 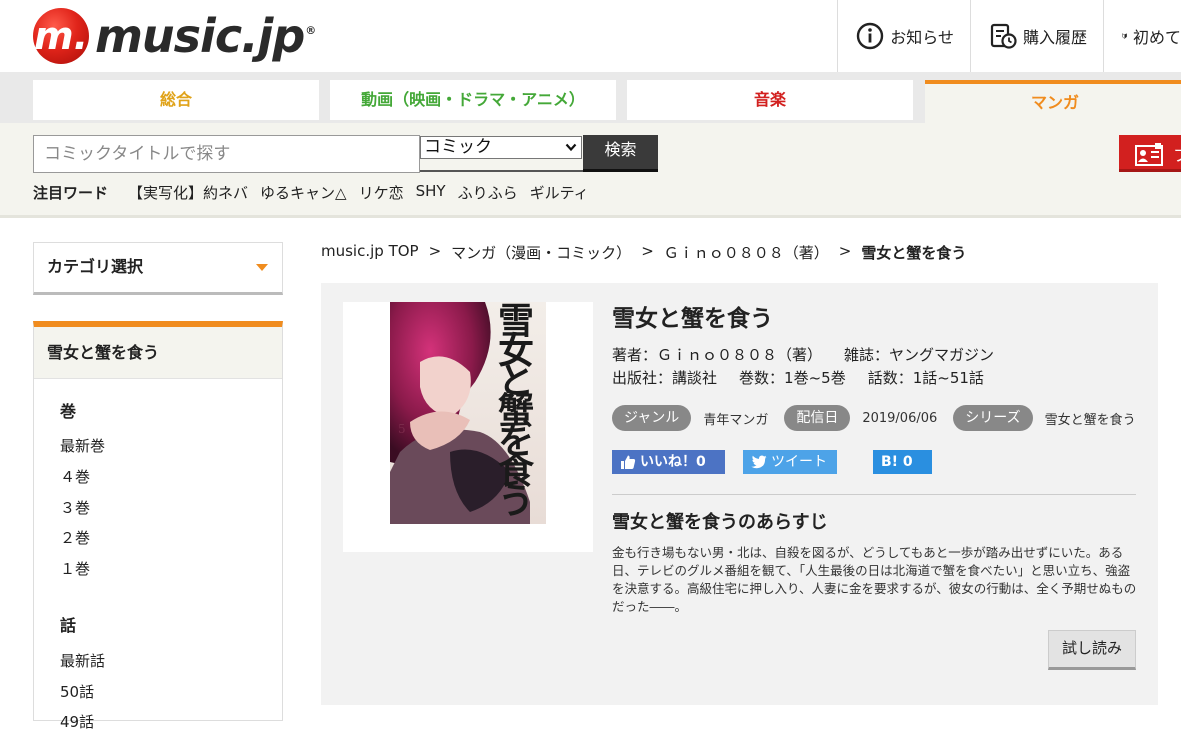 I want to click on sidebar-volume-link: ３巻, so click(x=75, y=507).